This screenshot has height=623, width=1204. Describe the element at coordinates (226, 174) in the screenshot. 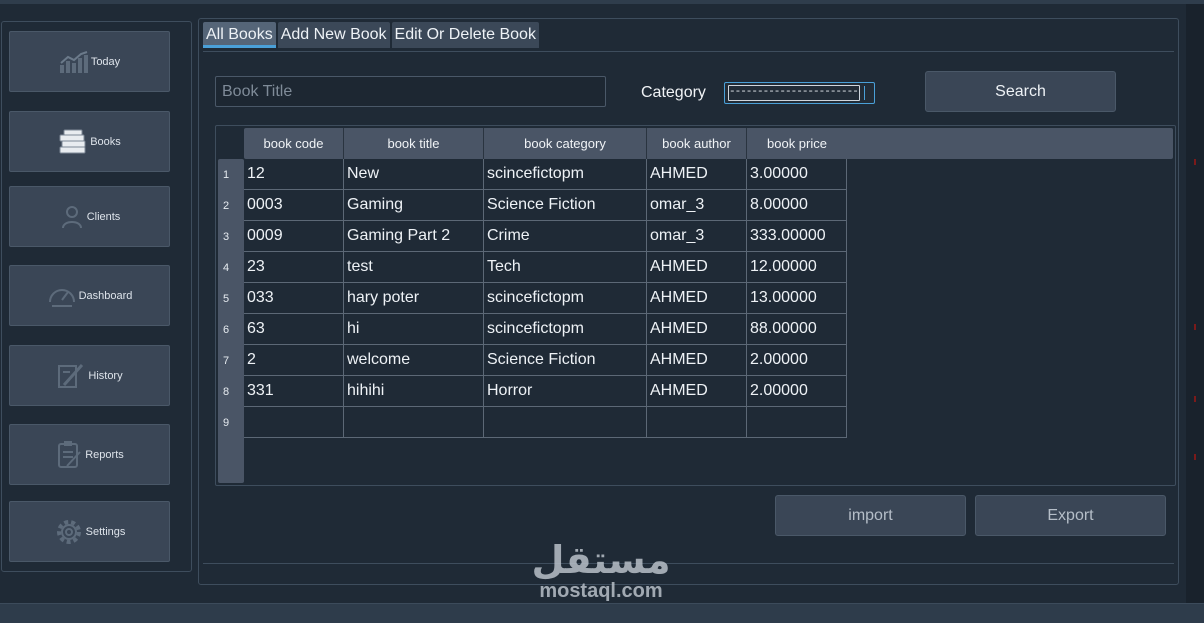

I see `row-number: 1` at that location.